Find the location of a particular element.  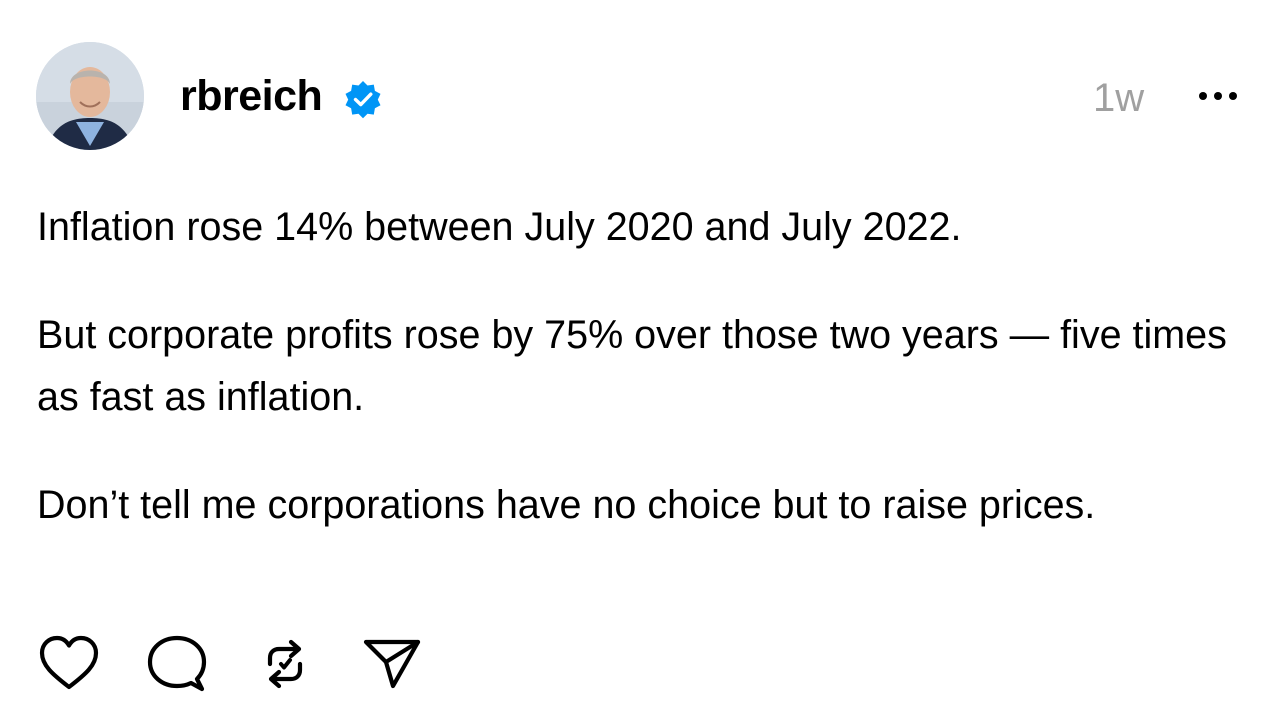

username: rbreich is located at coordinates (251, 96).